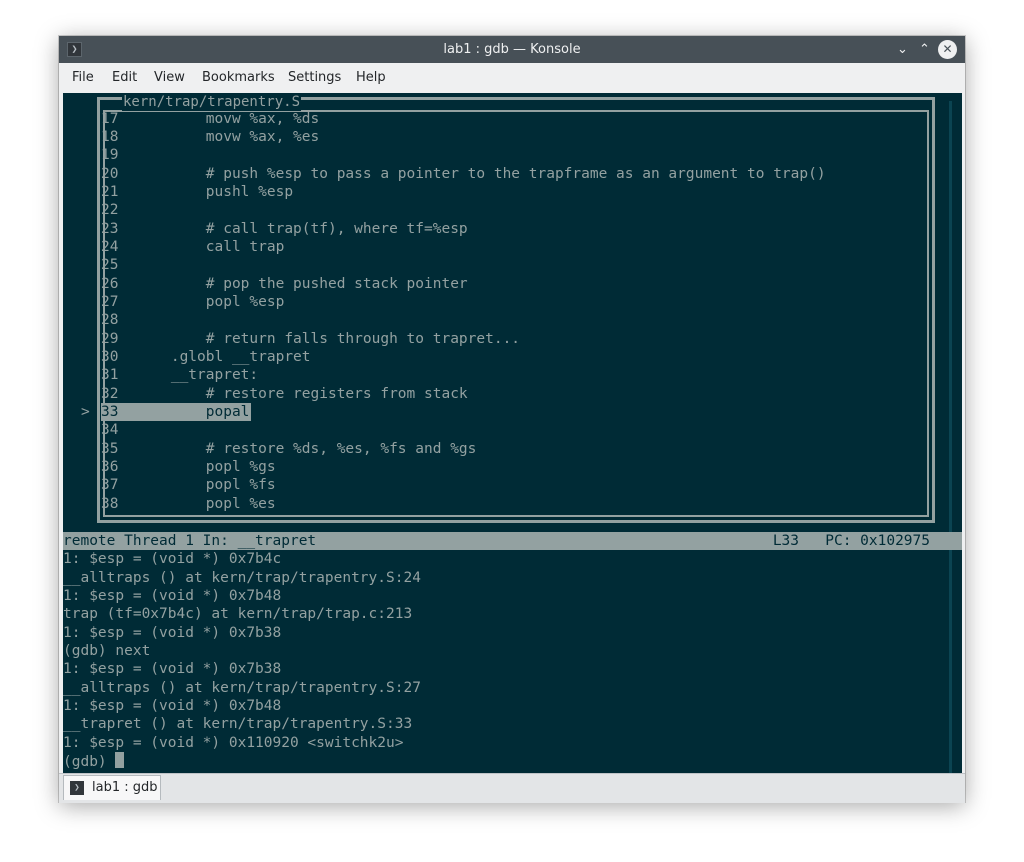 Image resolution: width=1024 pixels, height=862 pixels. I want to click on menu-edit: Edit, so click(124, 78).